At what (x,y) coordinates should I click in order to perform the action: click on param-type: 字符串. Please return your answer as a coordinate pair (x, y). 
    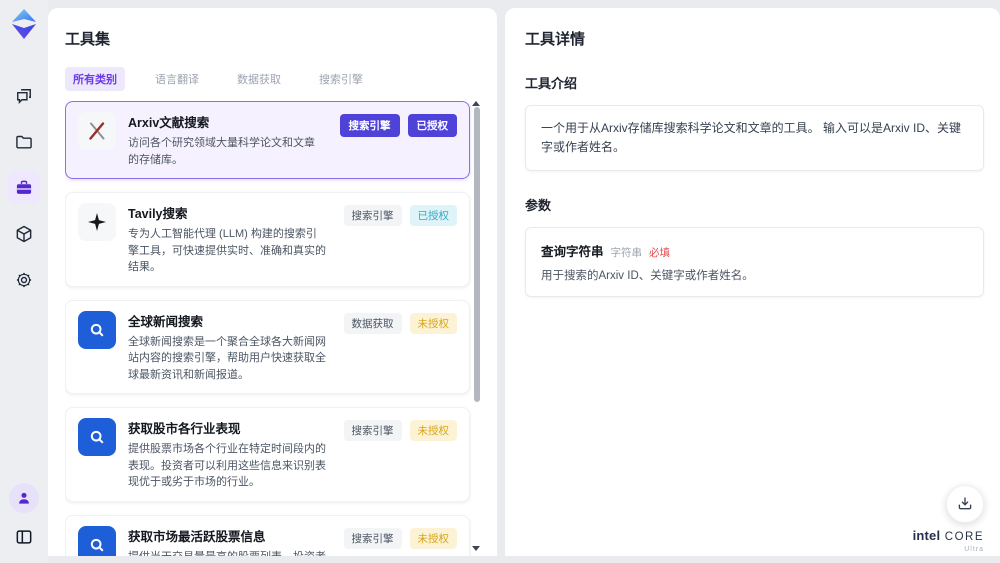
    Looking at the image, I should click on (626, 253).